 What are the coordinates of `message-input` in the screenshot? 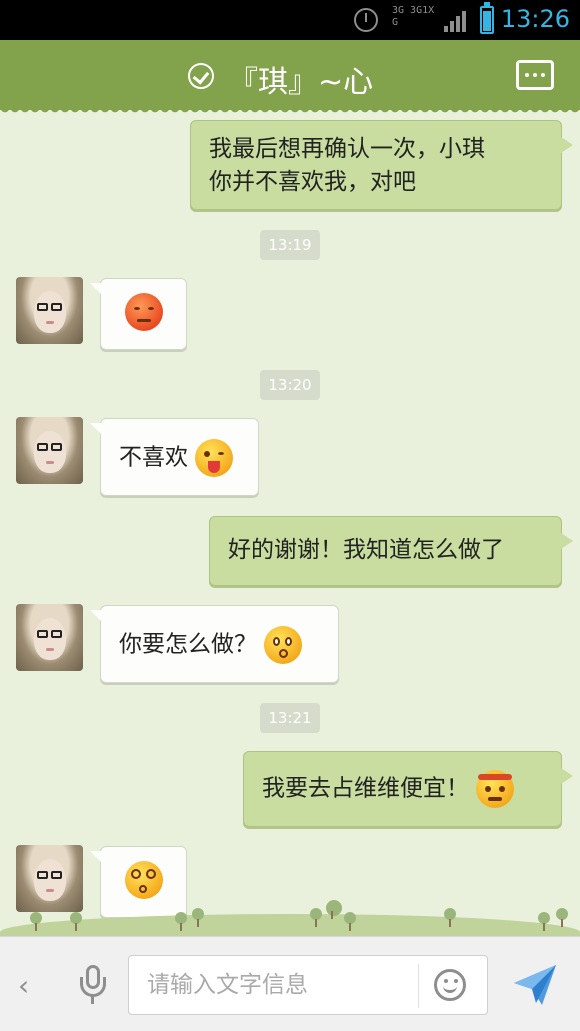 It's located at (282, 985).